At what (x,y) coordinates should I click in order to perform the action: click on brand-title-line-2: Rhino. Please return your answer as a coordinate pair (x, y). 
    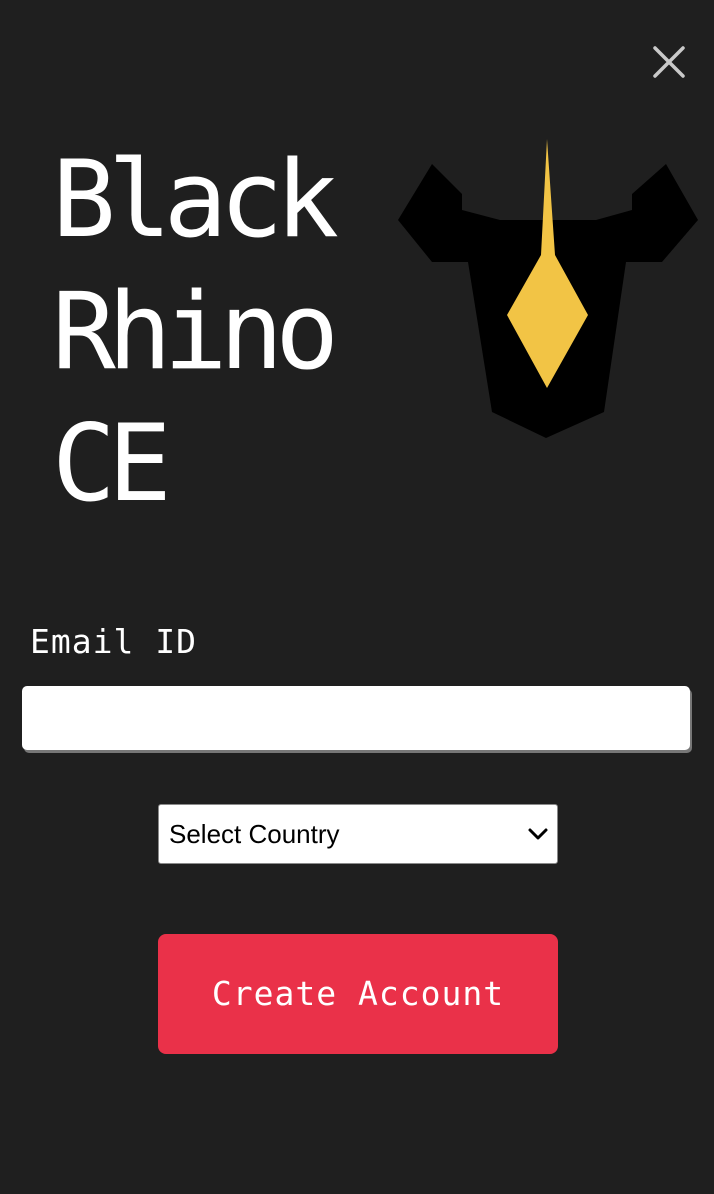
    Looking at the image, I should click on (195, 331).